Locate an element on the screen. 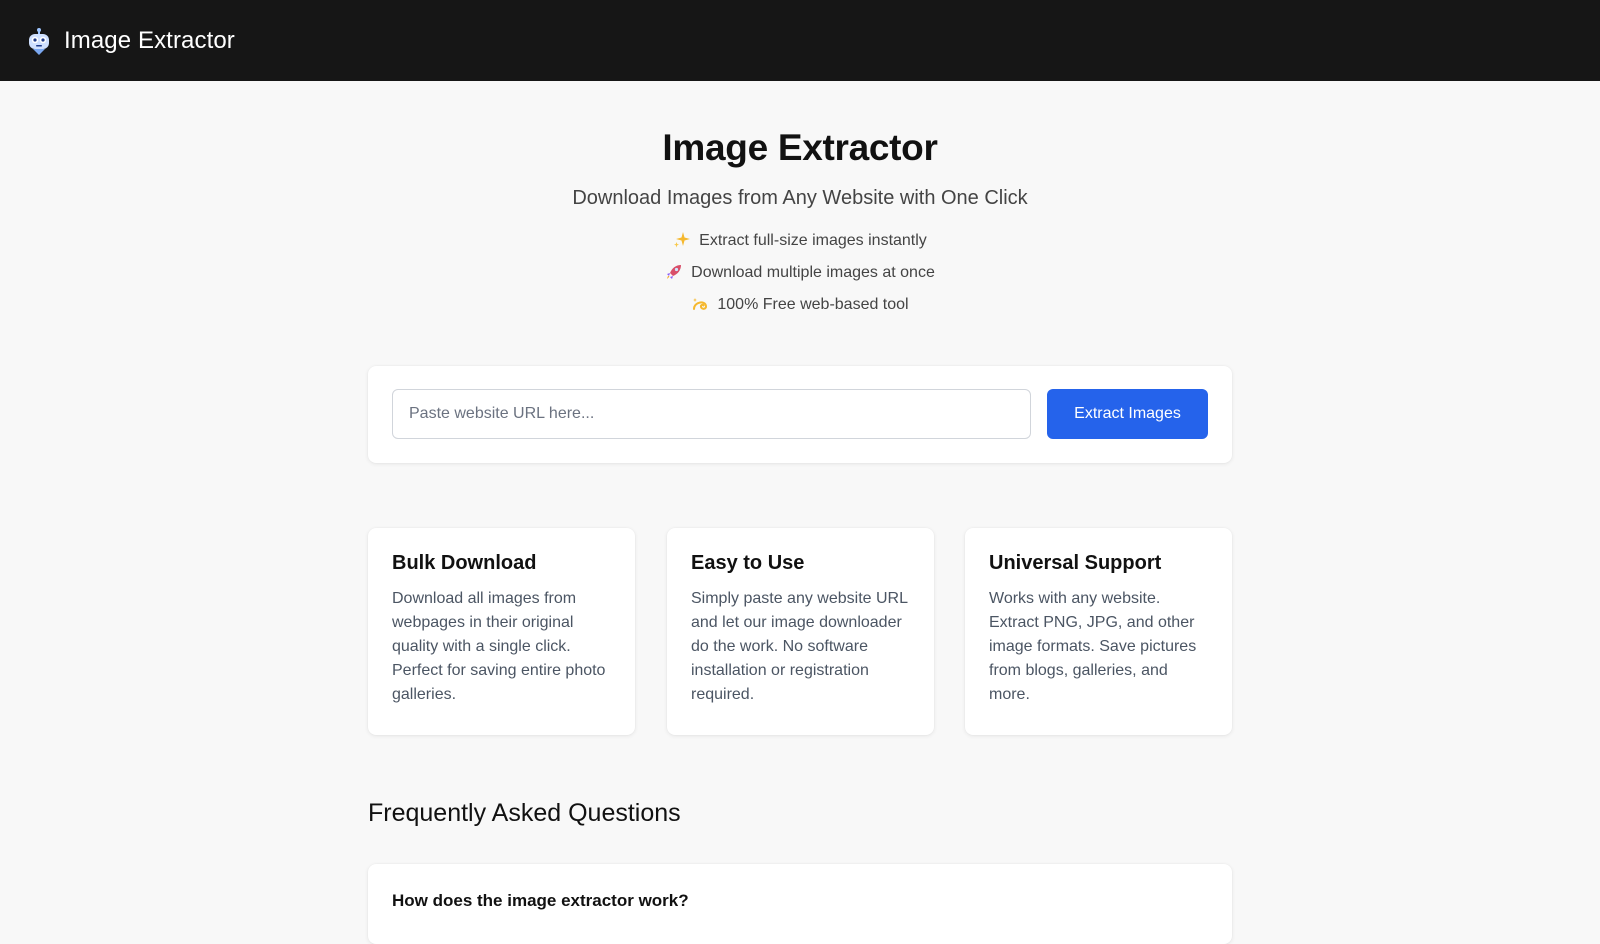 The image size is (1600, 944). faq-item: How does the image extractor work? is located at coordinates (800, 904).